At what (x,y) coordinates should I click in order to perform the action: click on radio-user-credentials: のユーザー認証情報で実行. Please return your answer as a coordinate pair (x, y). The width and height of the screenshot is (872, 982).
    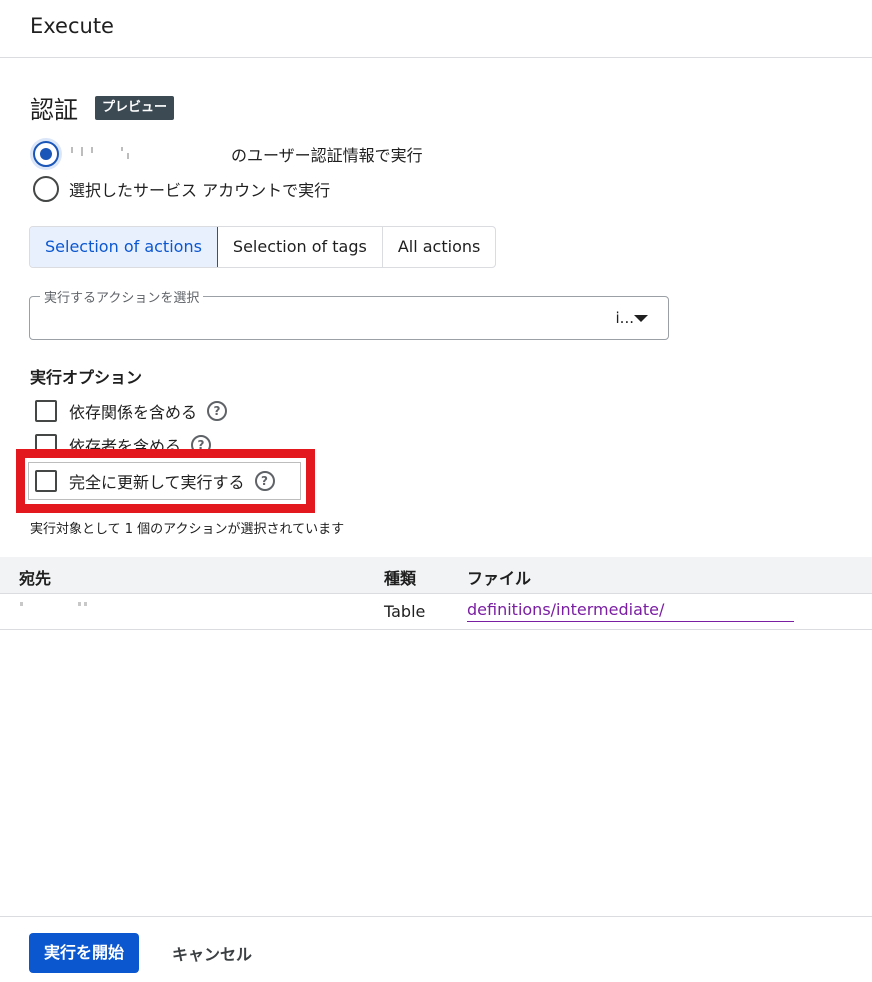
    Looking at the image, I should click on (228, 154).